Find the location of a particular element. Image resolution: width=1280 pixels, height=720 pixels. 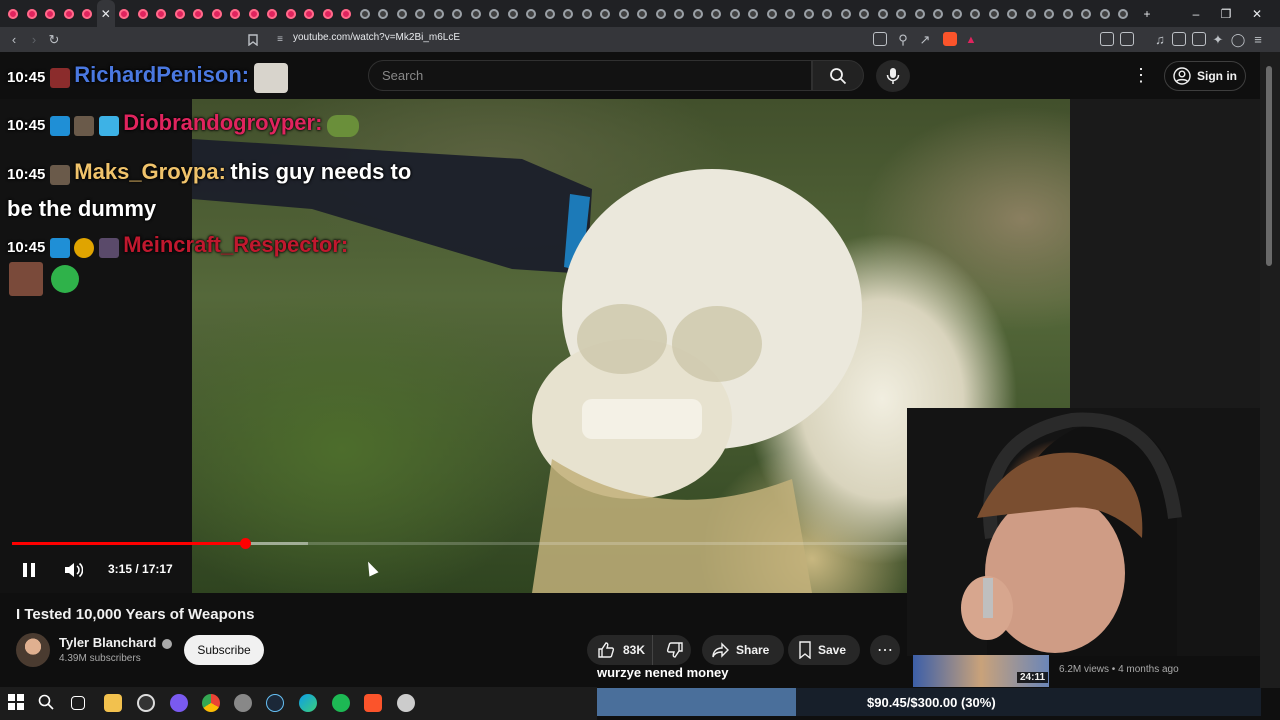

scrollbar-thumb is located at coordinates (1269, 166).